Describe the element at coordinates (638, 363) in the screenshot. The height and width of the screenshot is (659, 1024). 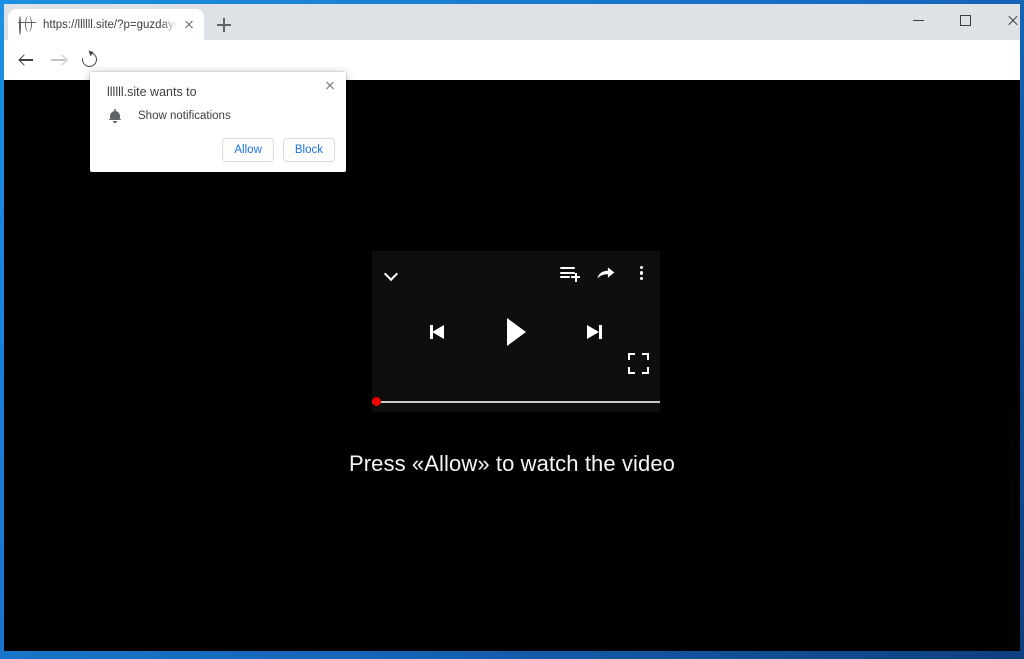
I see `fullscreen-icon` at that location.